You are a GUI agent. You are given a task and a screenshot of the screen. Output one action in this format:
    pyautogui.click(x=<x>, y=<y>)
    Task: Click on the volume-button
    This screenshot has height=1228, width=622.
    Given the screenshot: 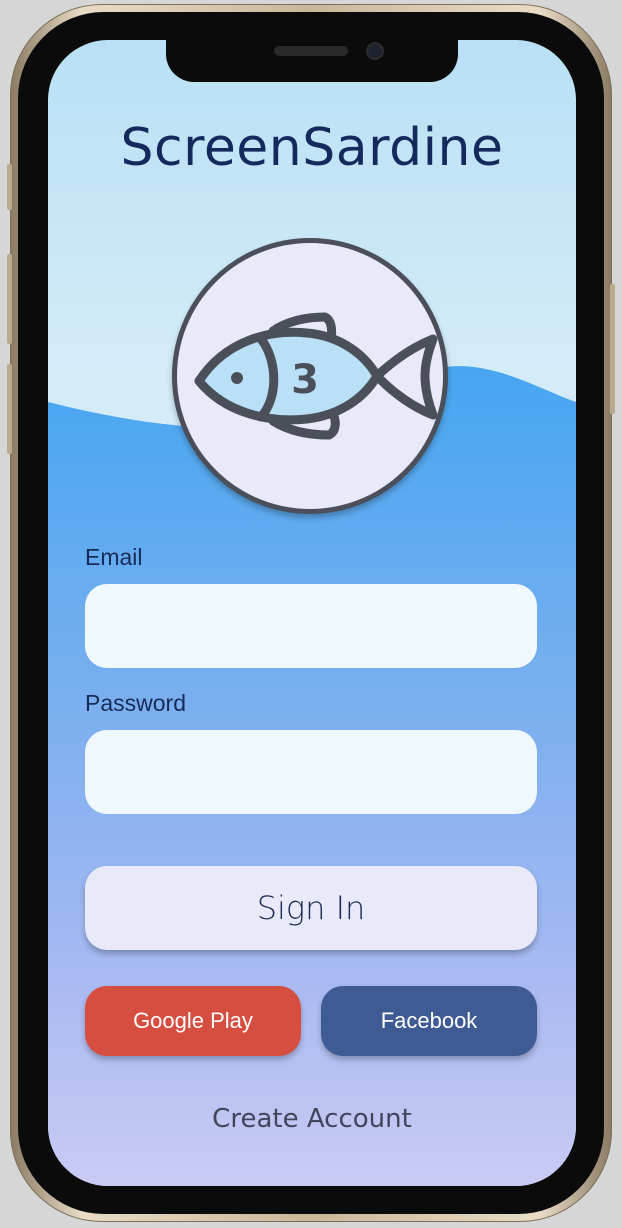 What is the action you would take?
    pyautogui.click(x=9, y=409)
    